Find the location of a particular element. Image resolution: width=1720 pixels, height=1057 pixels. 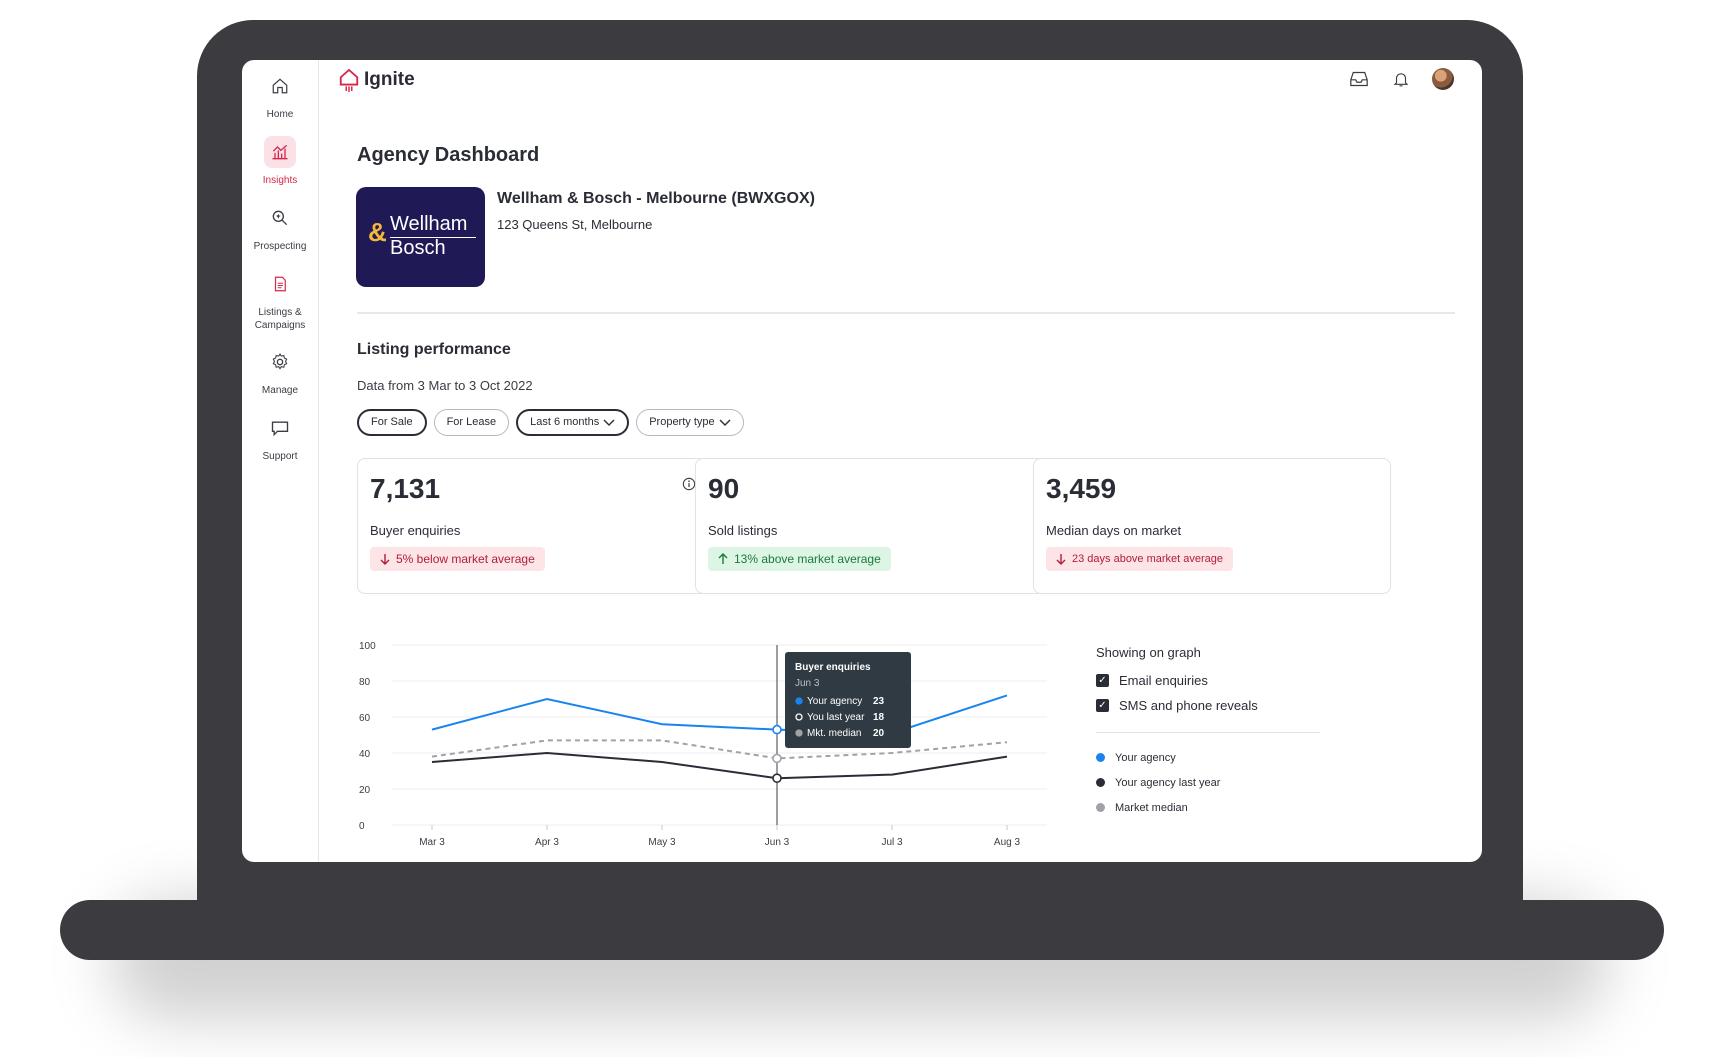

avatar is located at coordinates (1443, 79).